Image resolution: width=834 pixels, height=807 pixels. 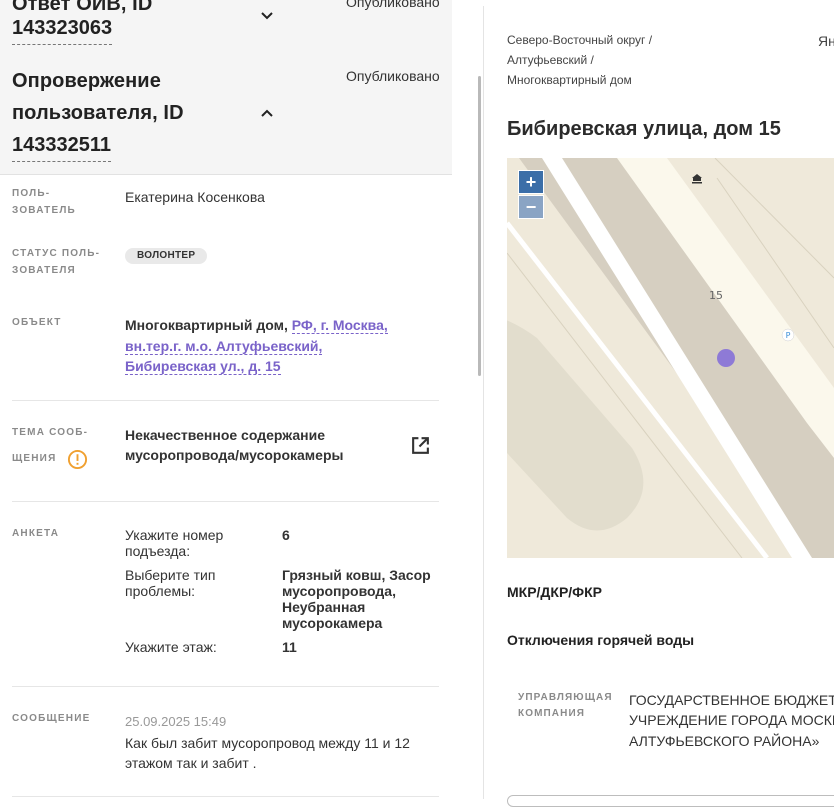 What do you see at coordinates (191, 763) in the screenshot?
I see `message-text-line2: этажом так и забит .` at bounding box center [191, 763].